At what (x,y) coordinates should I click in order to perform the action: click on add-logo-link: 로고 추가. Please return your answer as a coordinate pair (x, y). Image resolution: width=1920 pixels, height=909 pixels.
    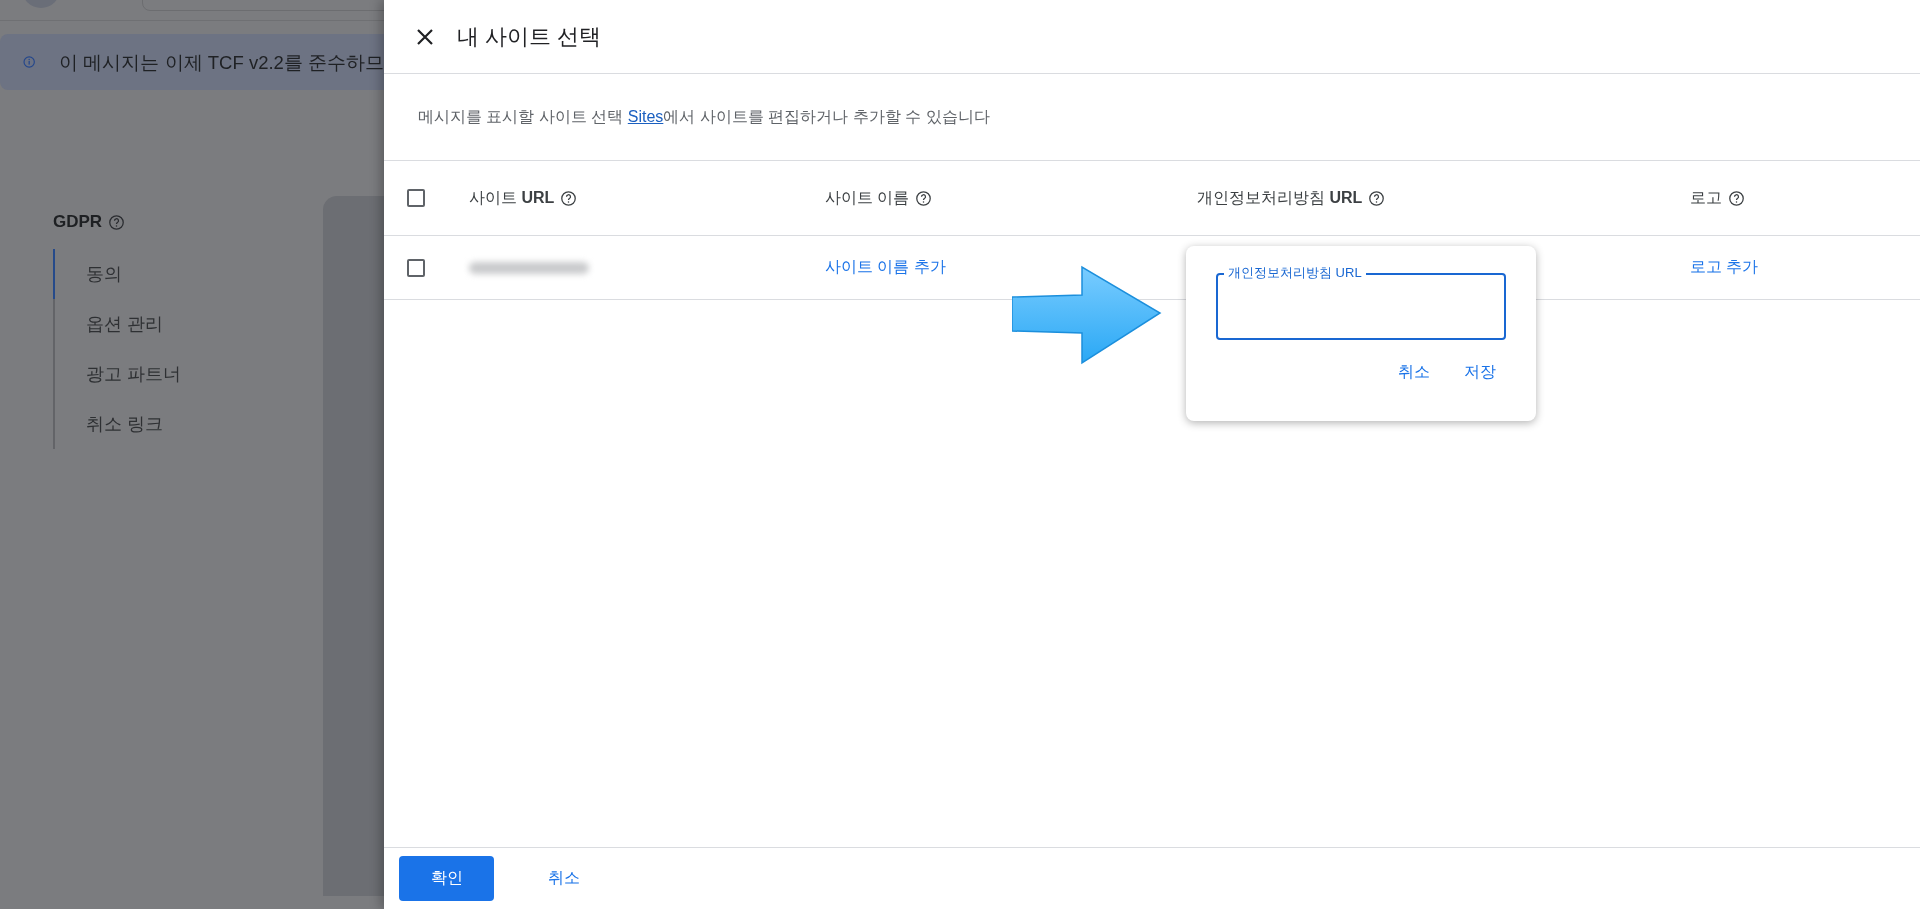
    Looking at the image, I should click on (1724, 267).